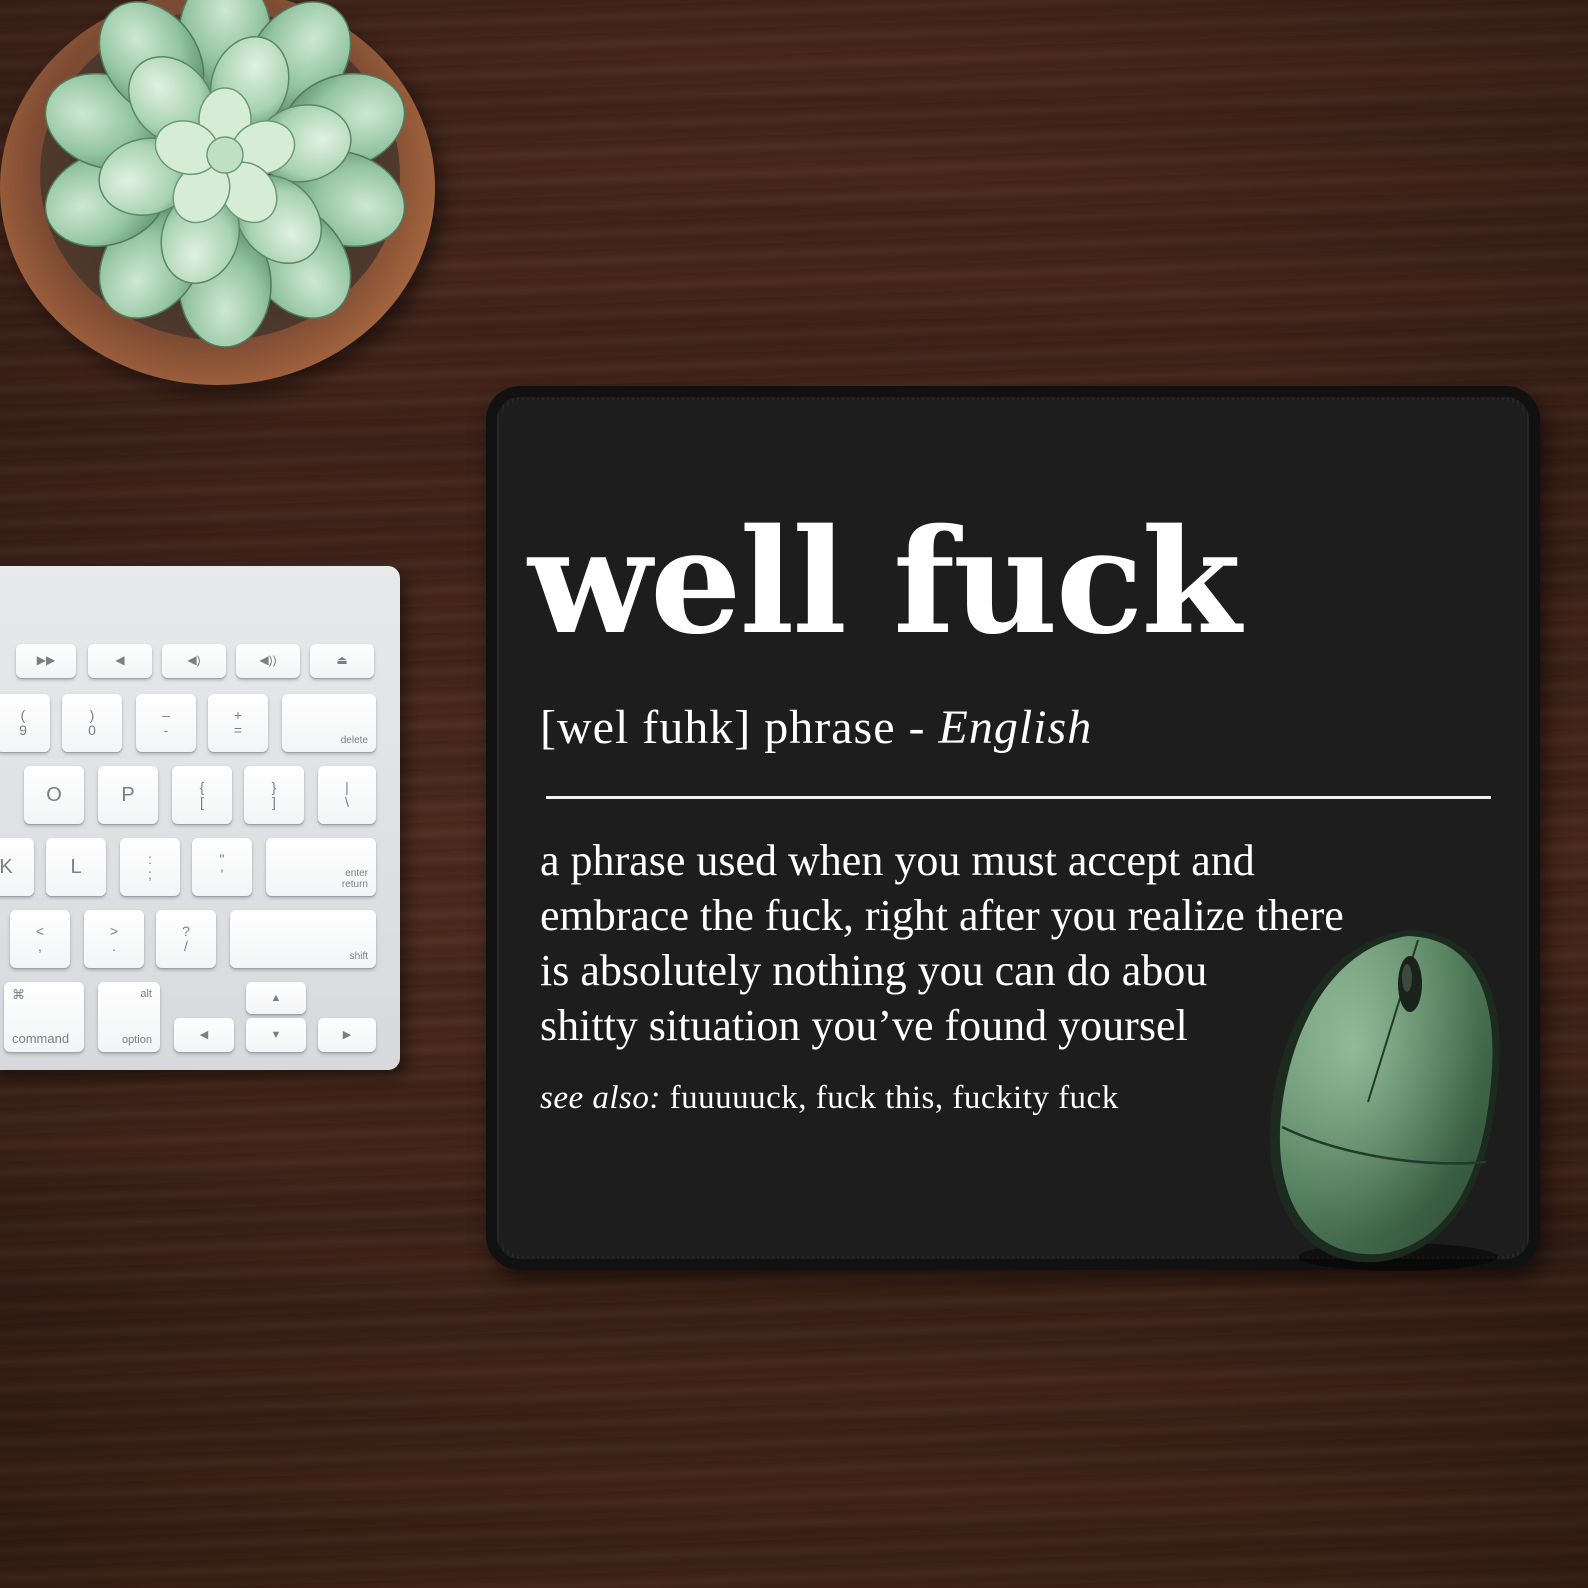 This screenshot has height=1588, width=1588. What do you see at coordinates (204, 1035) in the screenshot?
I see `key-arrow-left: ◀` at bounding box center [204, 1035].